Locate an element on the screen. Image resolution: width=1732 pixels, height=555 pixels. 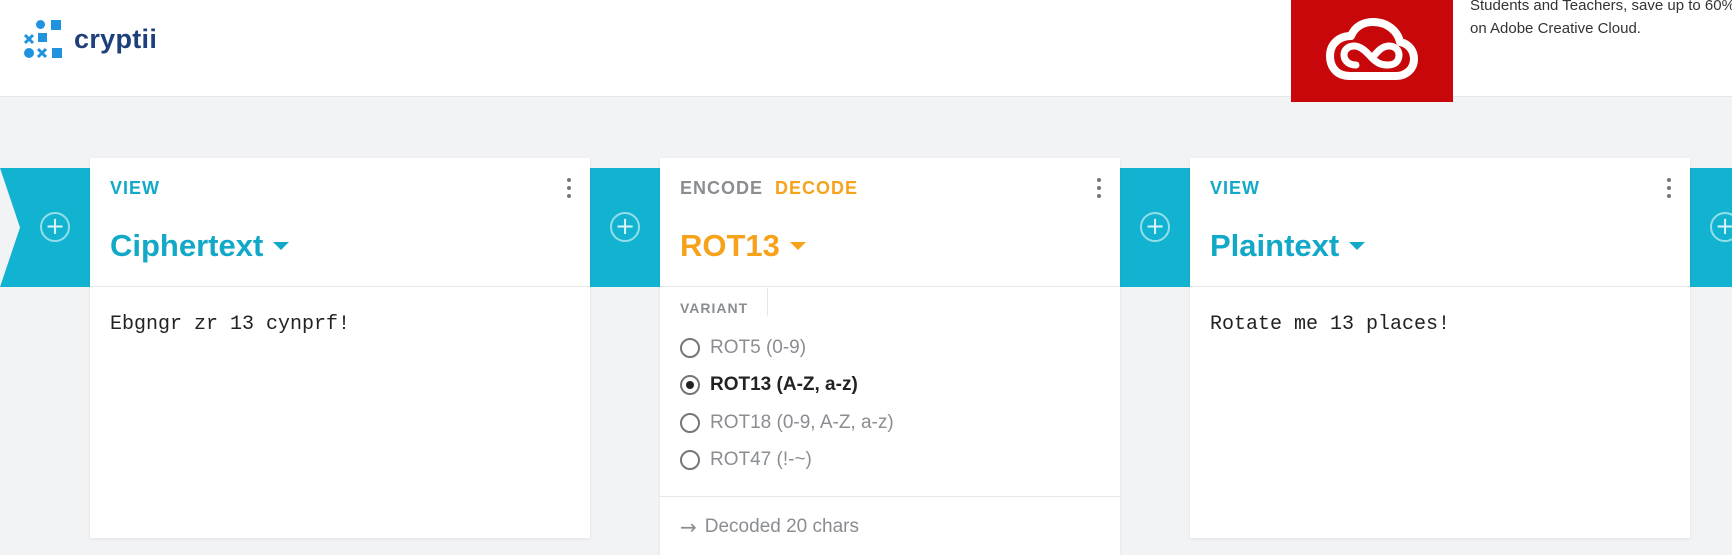
encode-button: ENCODE is located at coordinates (721, 188).